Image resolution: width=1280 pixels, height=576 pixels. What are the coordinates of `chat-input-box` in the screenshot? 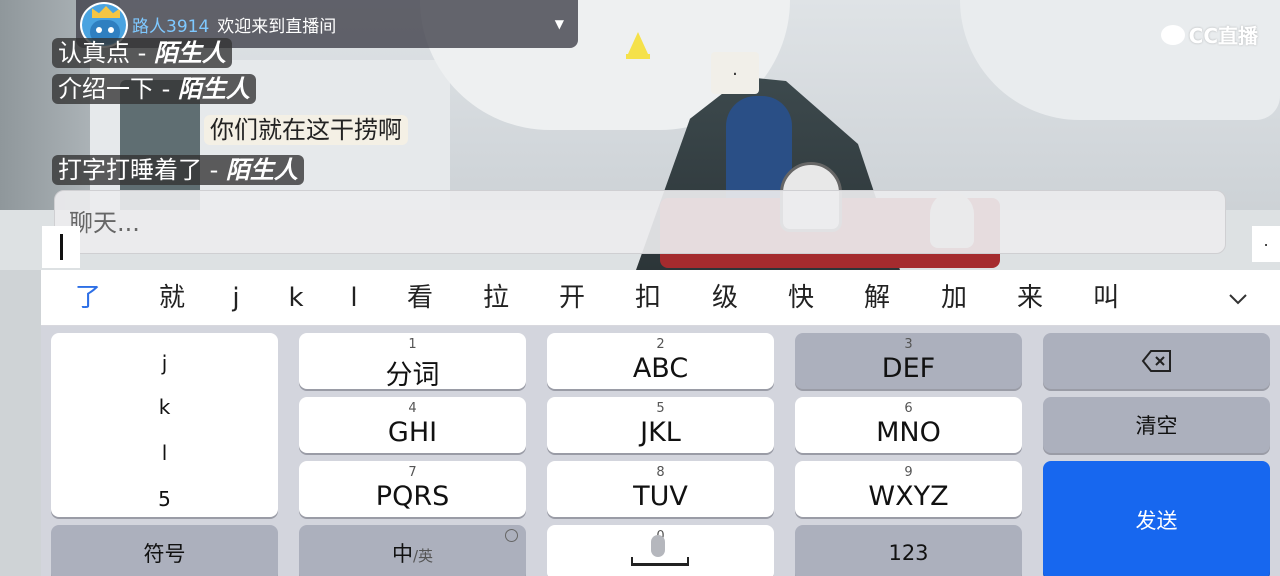 It's located at (640, 222).